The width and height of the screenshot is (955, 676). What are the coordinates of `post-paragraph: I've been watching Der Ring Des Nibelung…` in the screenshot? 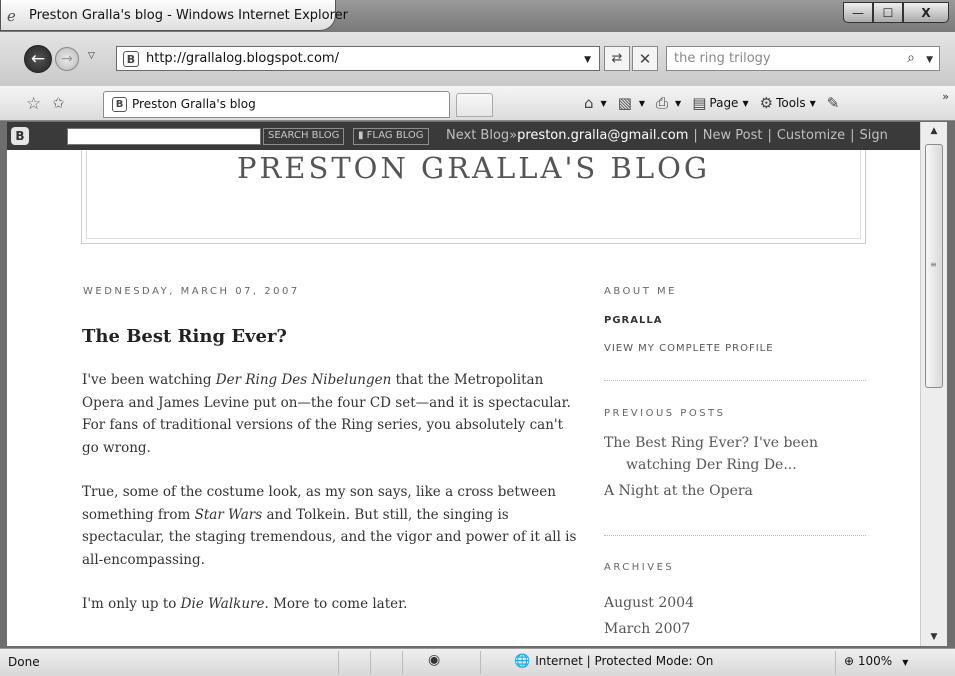 It's located at (332, 414).